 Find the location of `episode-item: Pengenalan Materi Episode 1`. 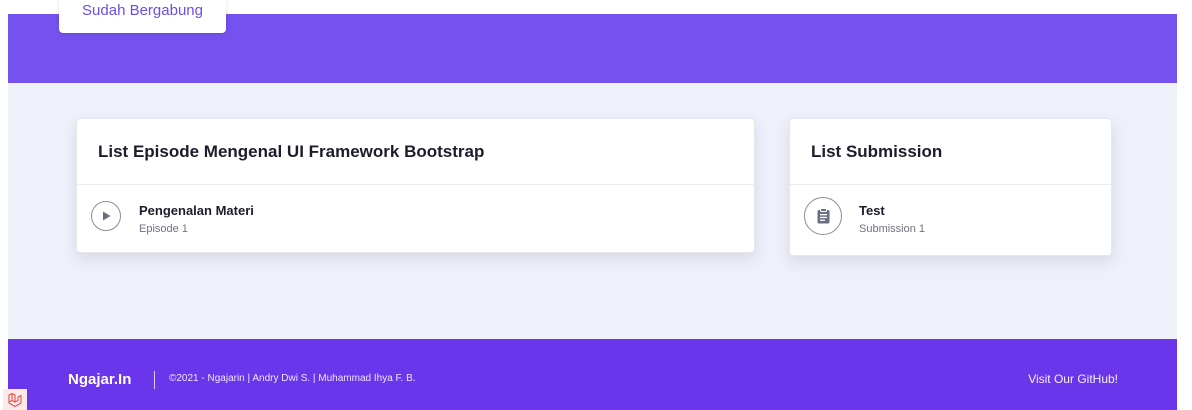

episode-item: Pengenalan Materi Episode 1 is located at coordinates (415, 218).